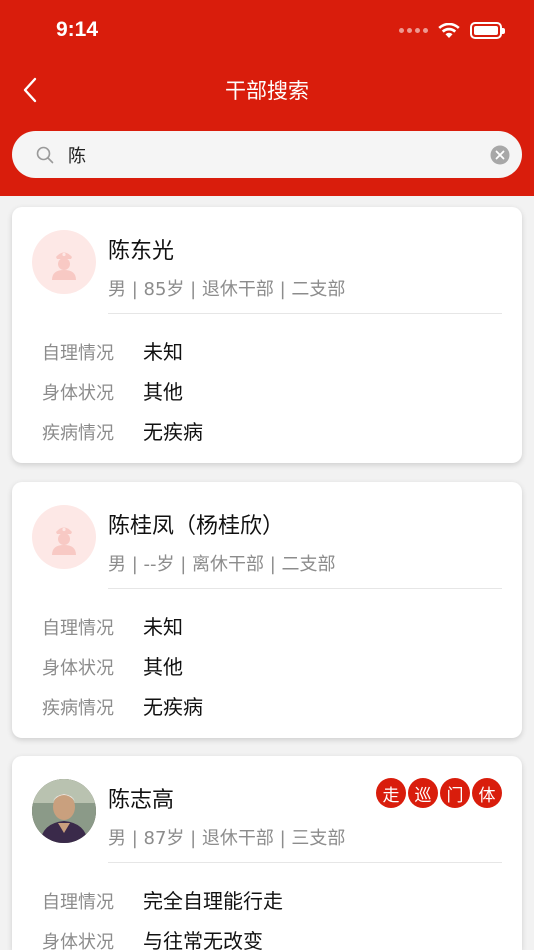 Image resolution: width=534 pixels, height=950 pixels. What do you see at coordinates (196, 526) in the screenshot?
I see `cadre-name: 陈桂凤（杨桂欣）` at bounding box center [196, 526].